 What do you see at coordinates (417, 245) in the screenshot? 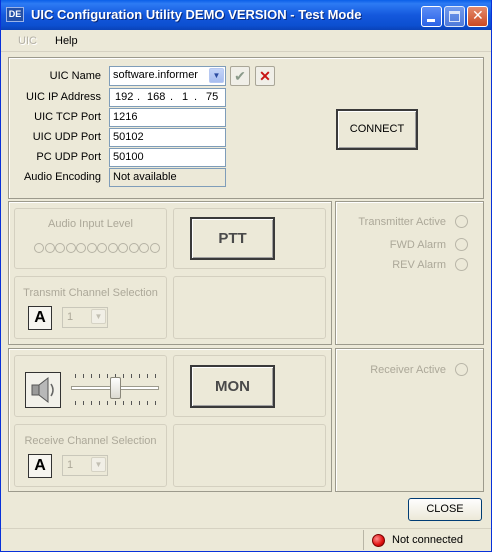
I see `fwd-alarm-label: FWD Alarm` at bounding box center [417, 245].